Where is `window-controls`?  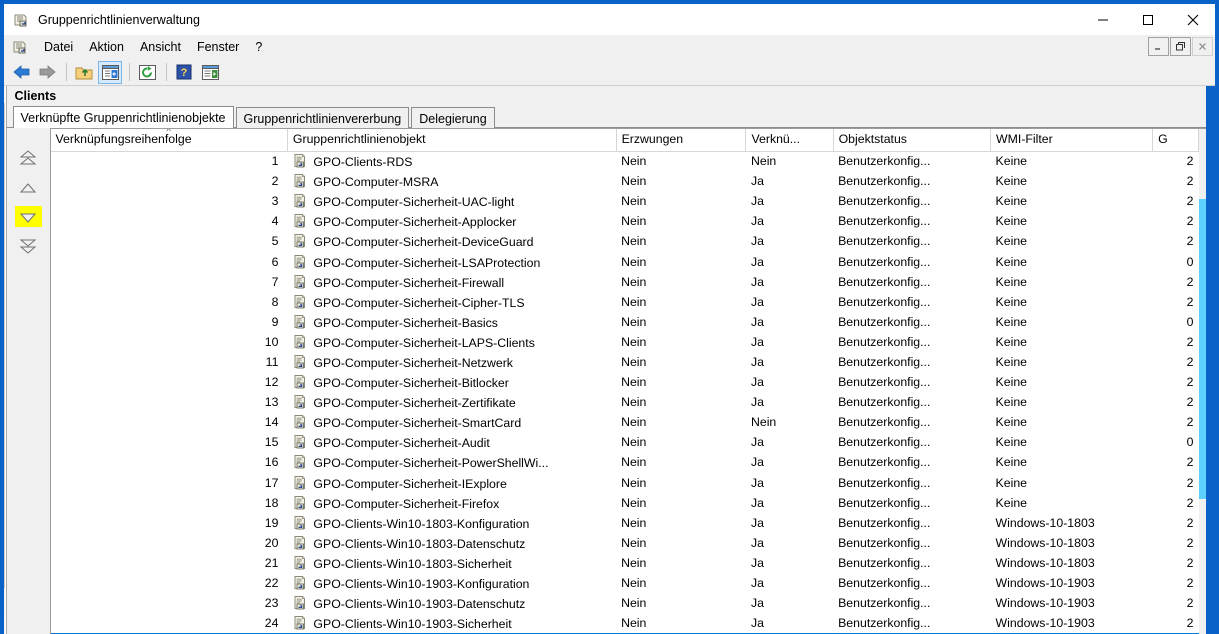 window-controls is located at coordinates (1147, 19).